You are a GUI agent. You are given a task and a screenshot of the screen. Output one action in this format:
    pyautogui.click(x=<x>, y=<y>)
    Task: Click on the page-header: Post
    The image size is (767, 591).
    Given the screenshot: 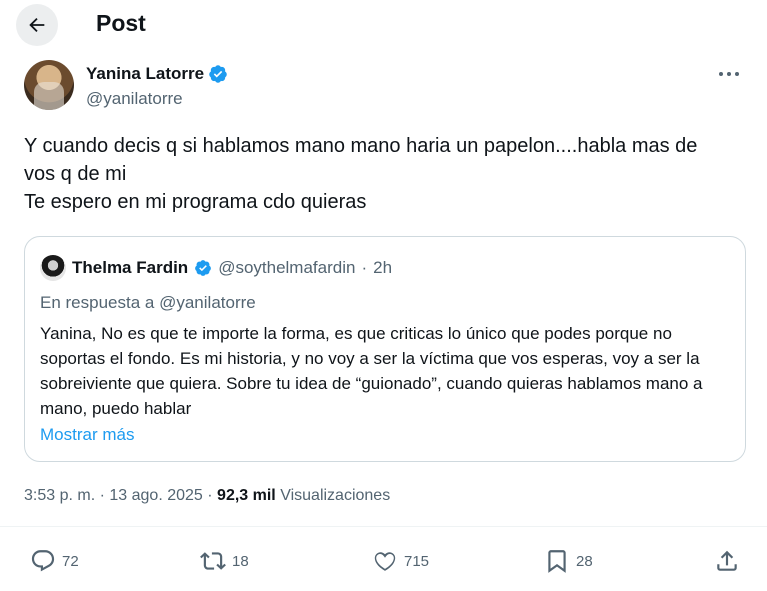 What is the action you would take?
    pyautogui.click(x=383, y=25)
    